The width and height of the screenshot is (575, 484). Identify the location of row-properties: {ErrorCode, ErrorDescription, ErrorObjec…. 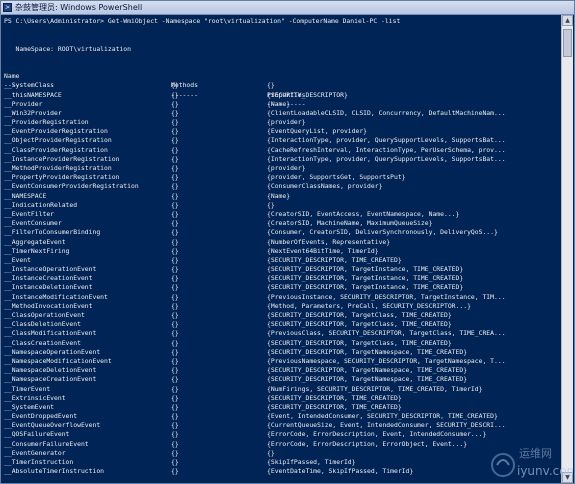
(367, 443).